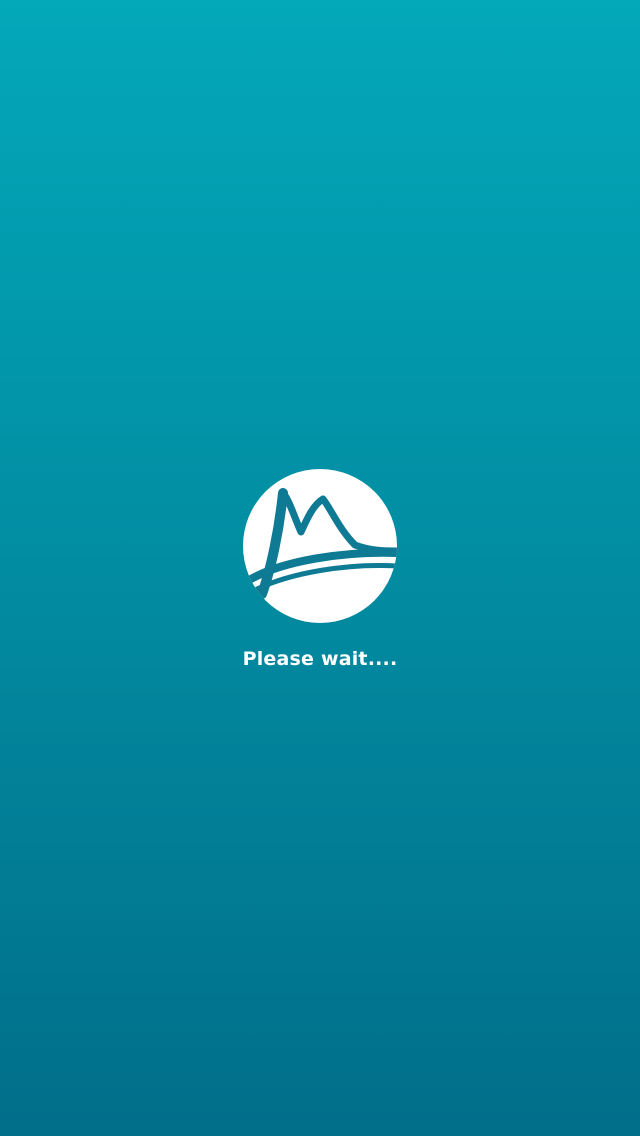 The width and height of the screenshot is (640, 1136). What do you see at coordinates (320, 546) in the screenshot?
I see `bridge-logo-icon` at bounding box center [320, 546].